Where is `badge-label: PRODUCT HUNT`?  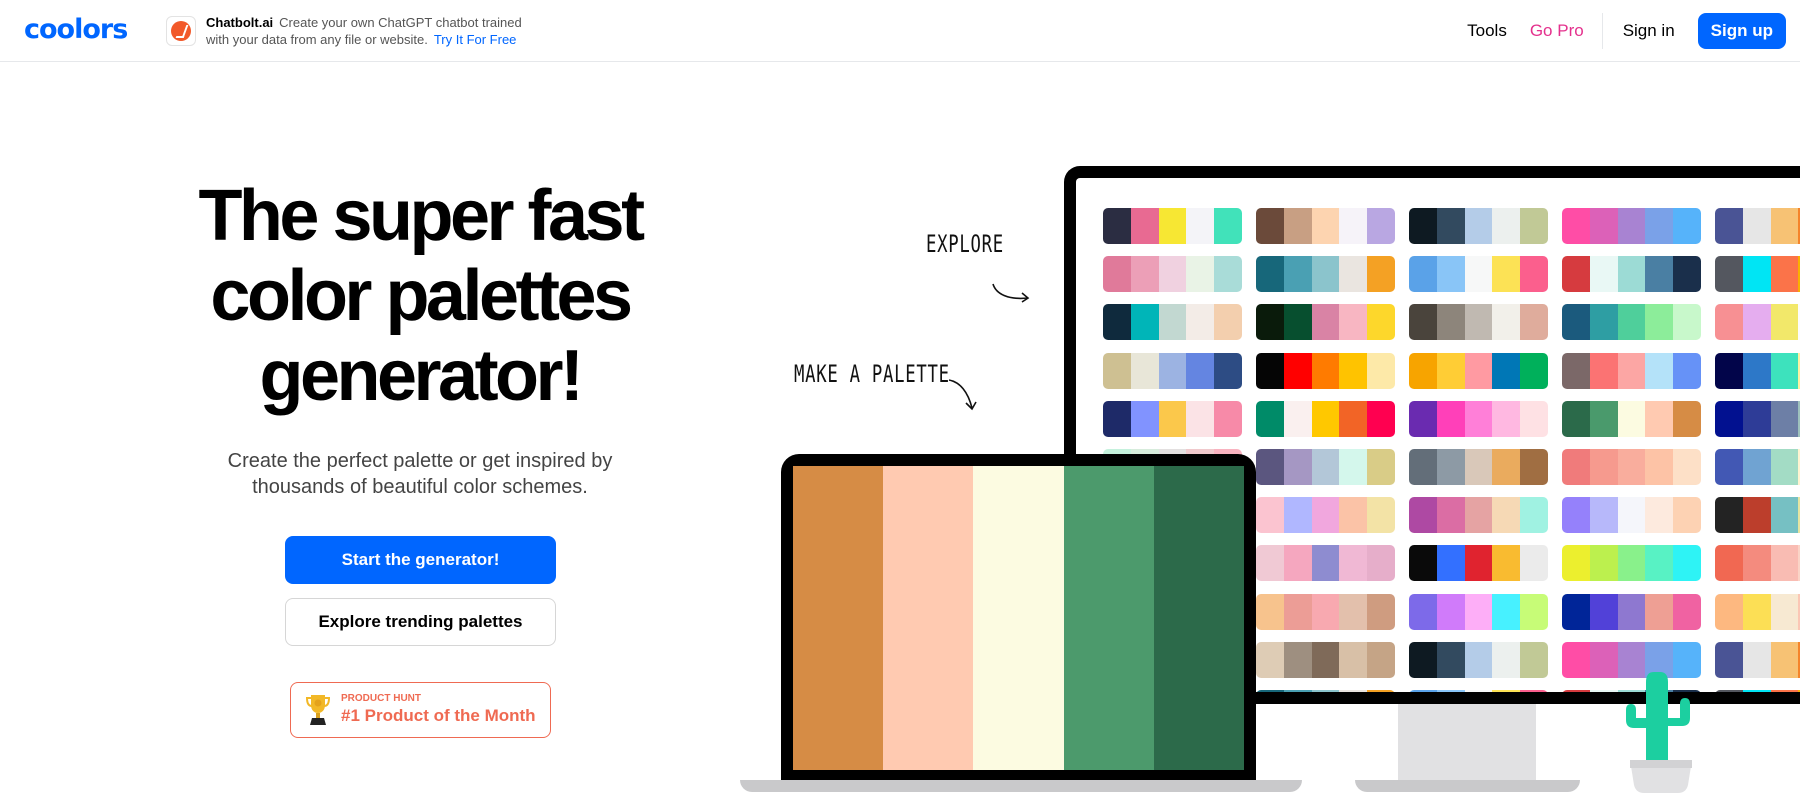 badge-label: PRODUCT HUNT is located at coordinates (381, 698).